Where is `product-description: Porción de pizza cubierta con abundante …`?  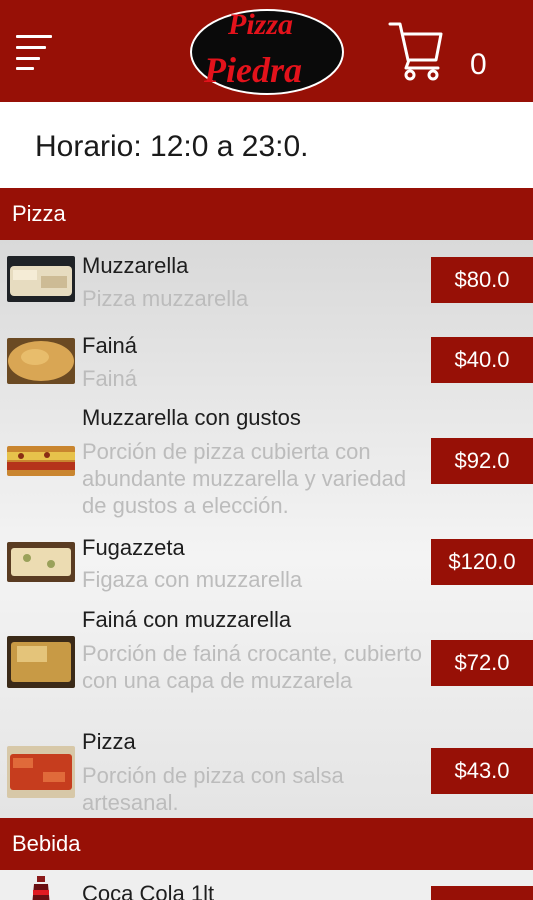 product-description: Porción de pizza cubierta con abundante … is located at coordinates (244, 478).